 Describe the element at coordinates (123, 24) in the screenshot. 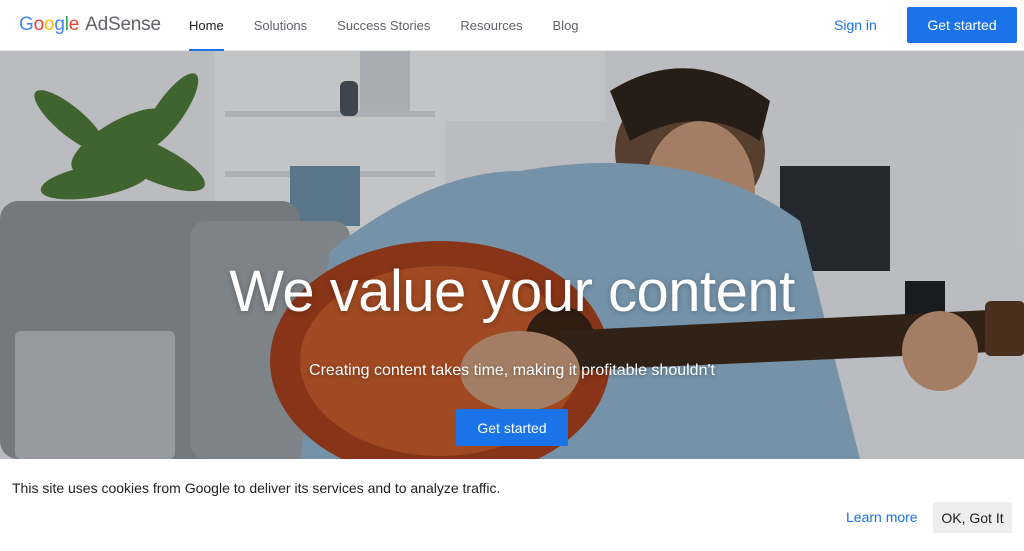

I see `logo-product-name: AdSense` at that location.